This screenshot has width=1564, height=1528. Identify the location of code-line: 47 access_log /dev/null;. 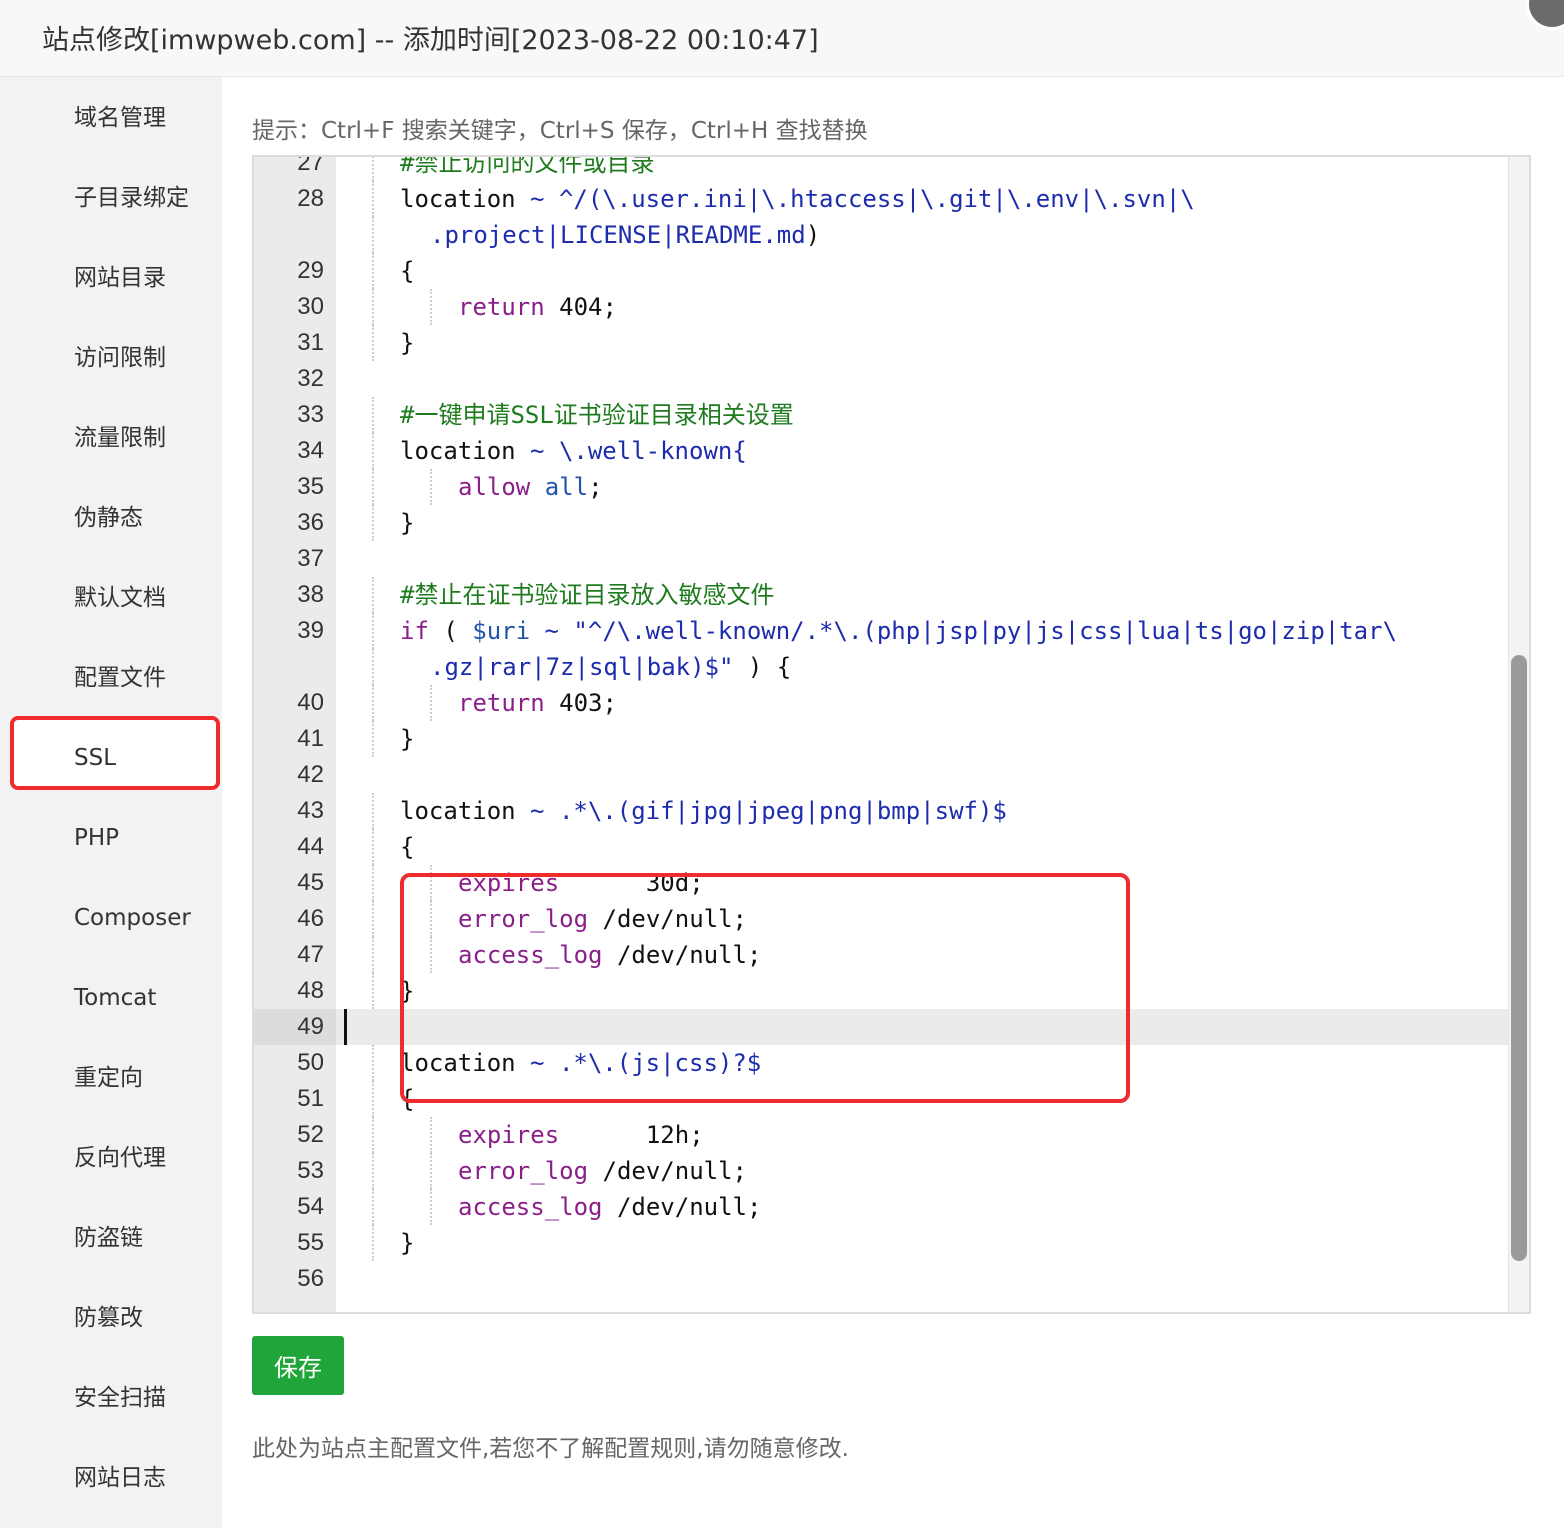
(891, 955).